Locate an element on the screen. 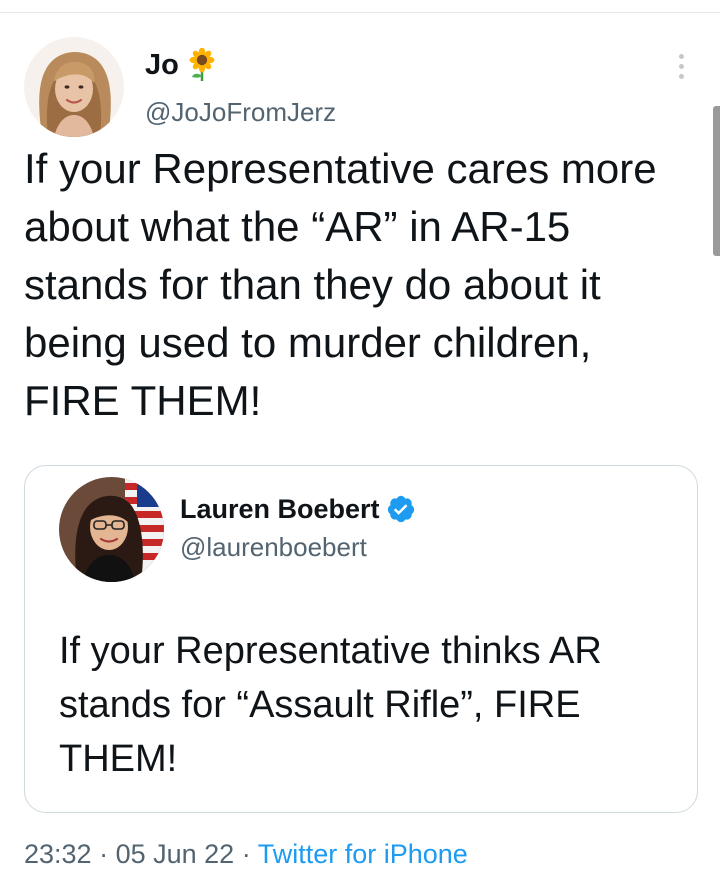 The width and height of the screenshot is (720, 885). scrollbar-thumb is located at coordinates (716, 181).